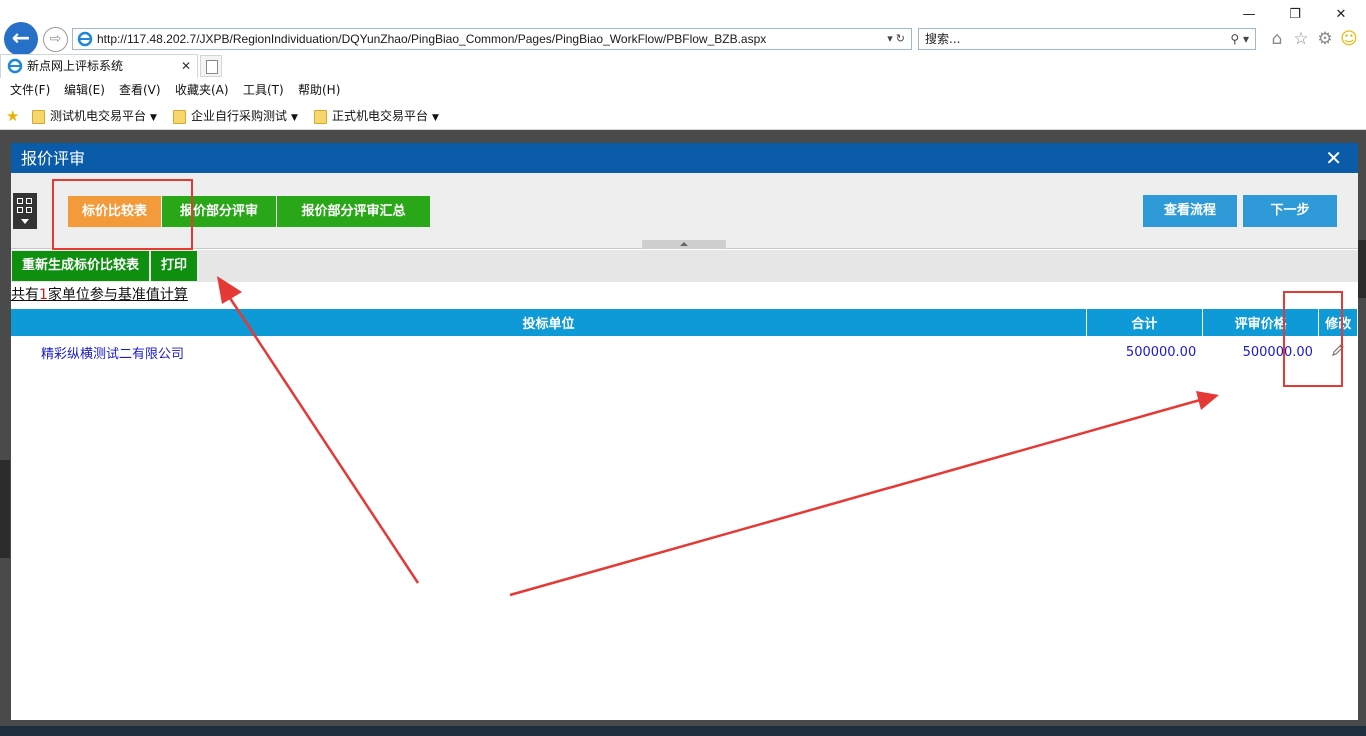  What do you see at coordinates (1161, 352) in the screenshot?
I see `total-value: 500000.00` at bounding box center [1161, 352].